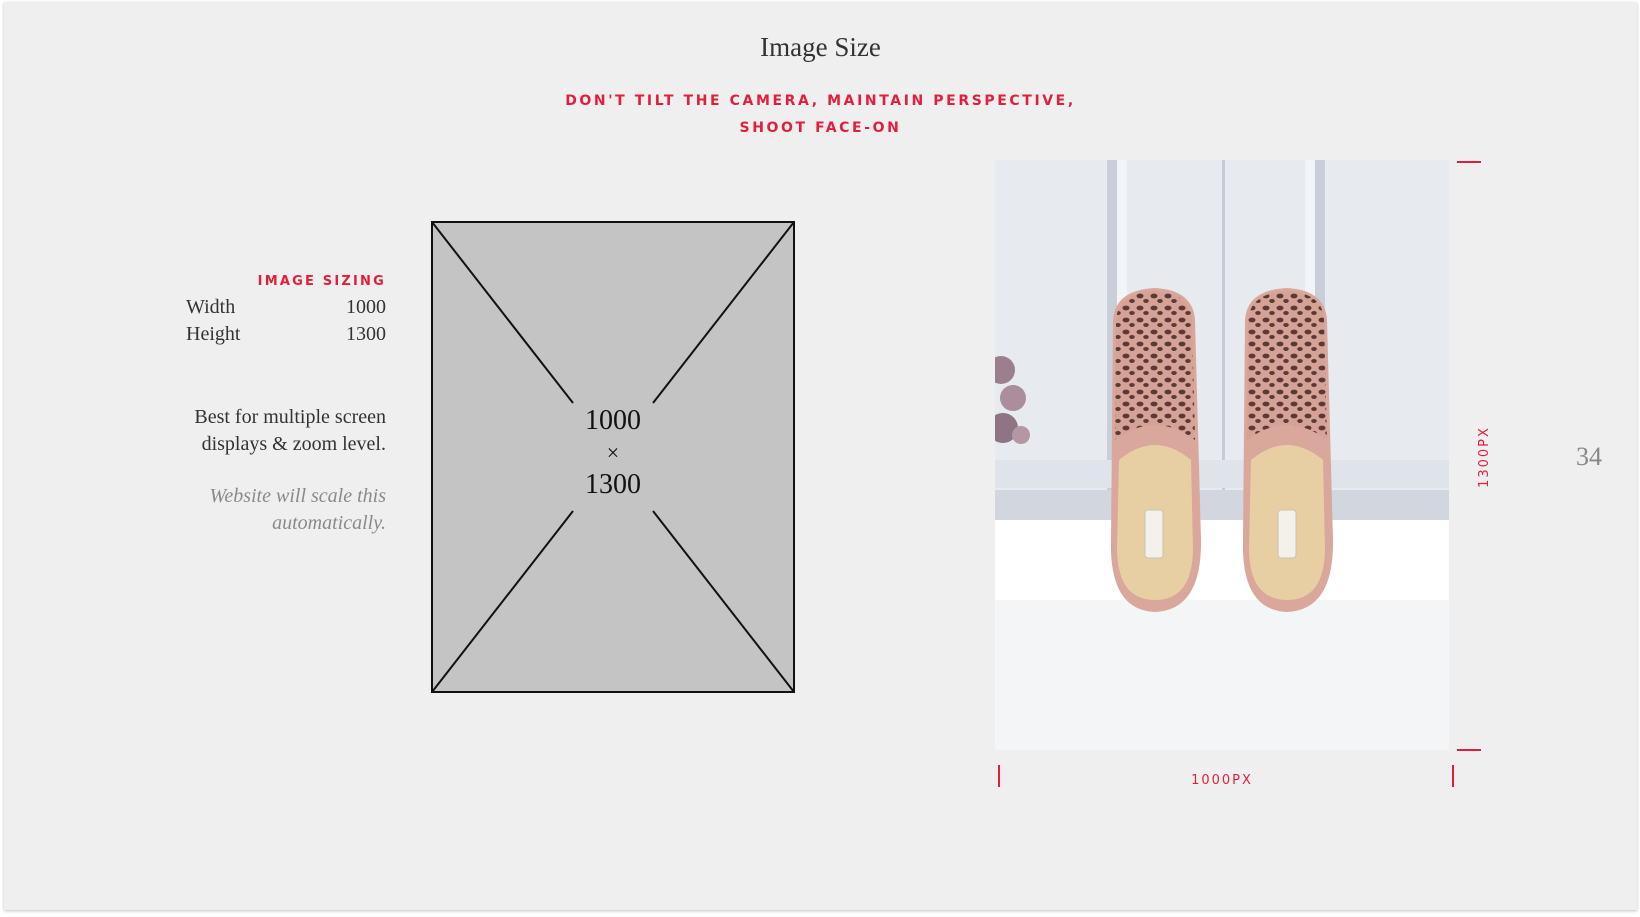  Describe the element at coordinates (286, 334) in the screenshot. I see `height-spec-row: Height 1300` at that location.